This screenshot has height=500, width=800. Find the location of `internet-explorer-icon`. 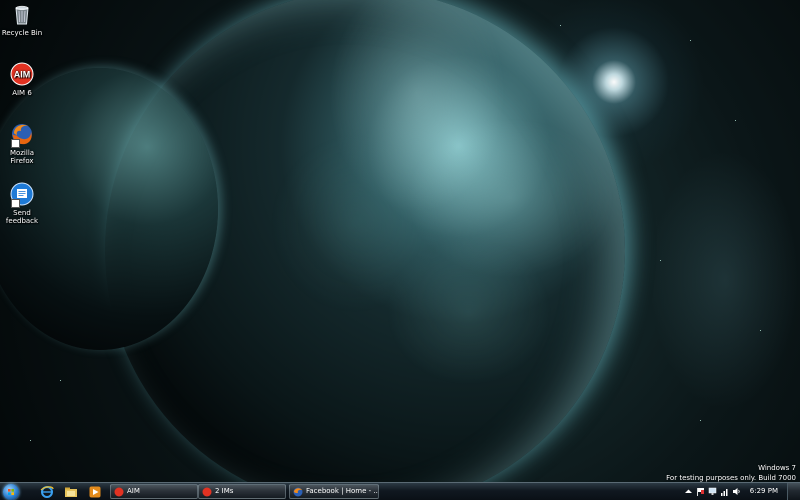

internet-explorer-icon is located at coordinates (47, 492).